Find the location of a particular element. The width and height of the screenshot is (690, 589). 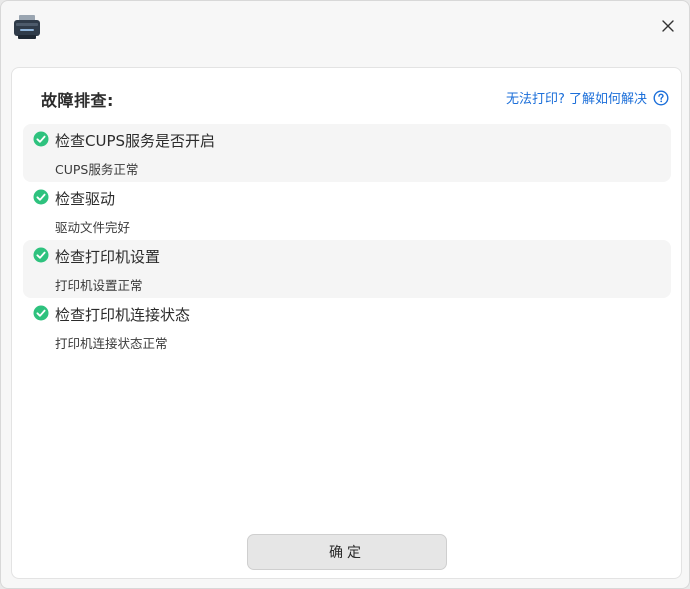

close-button is located at coordinates (668, 26).